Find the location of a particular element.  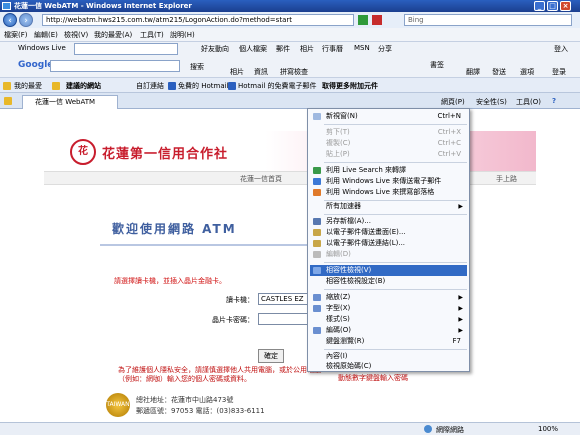

menu-tools: 工具(T) is located at coordinates (152, 35).